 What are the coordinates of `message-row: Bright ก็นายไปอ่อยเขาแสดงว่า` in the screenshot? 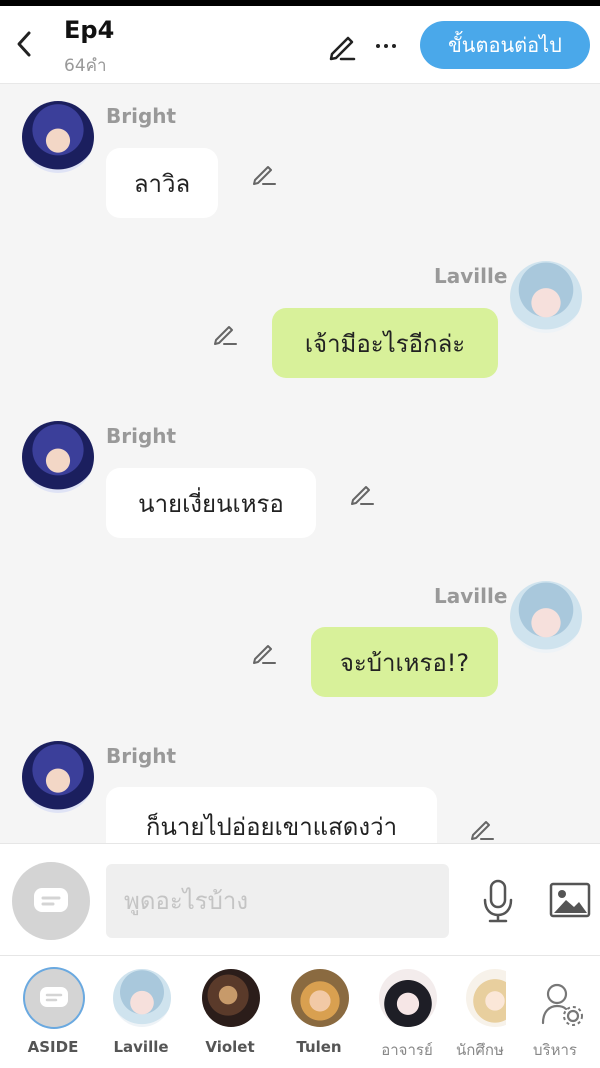 It's located at (300, 783).